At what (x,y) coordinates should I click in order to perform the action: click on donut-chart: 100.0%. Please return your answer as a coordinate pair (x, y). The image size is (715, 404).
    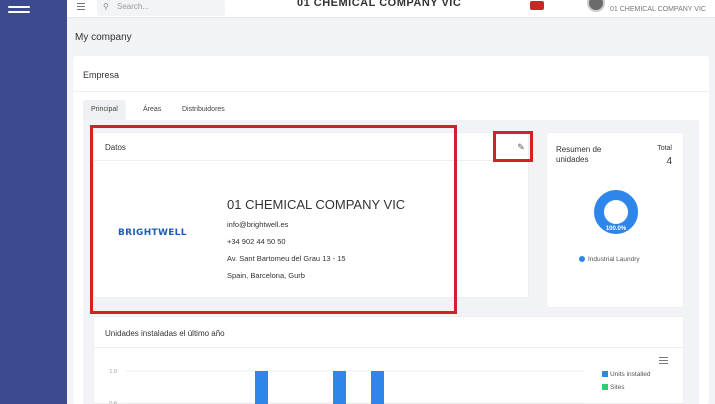
    Looking at the image, I should click on (616, 212).